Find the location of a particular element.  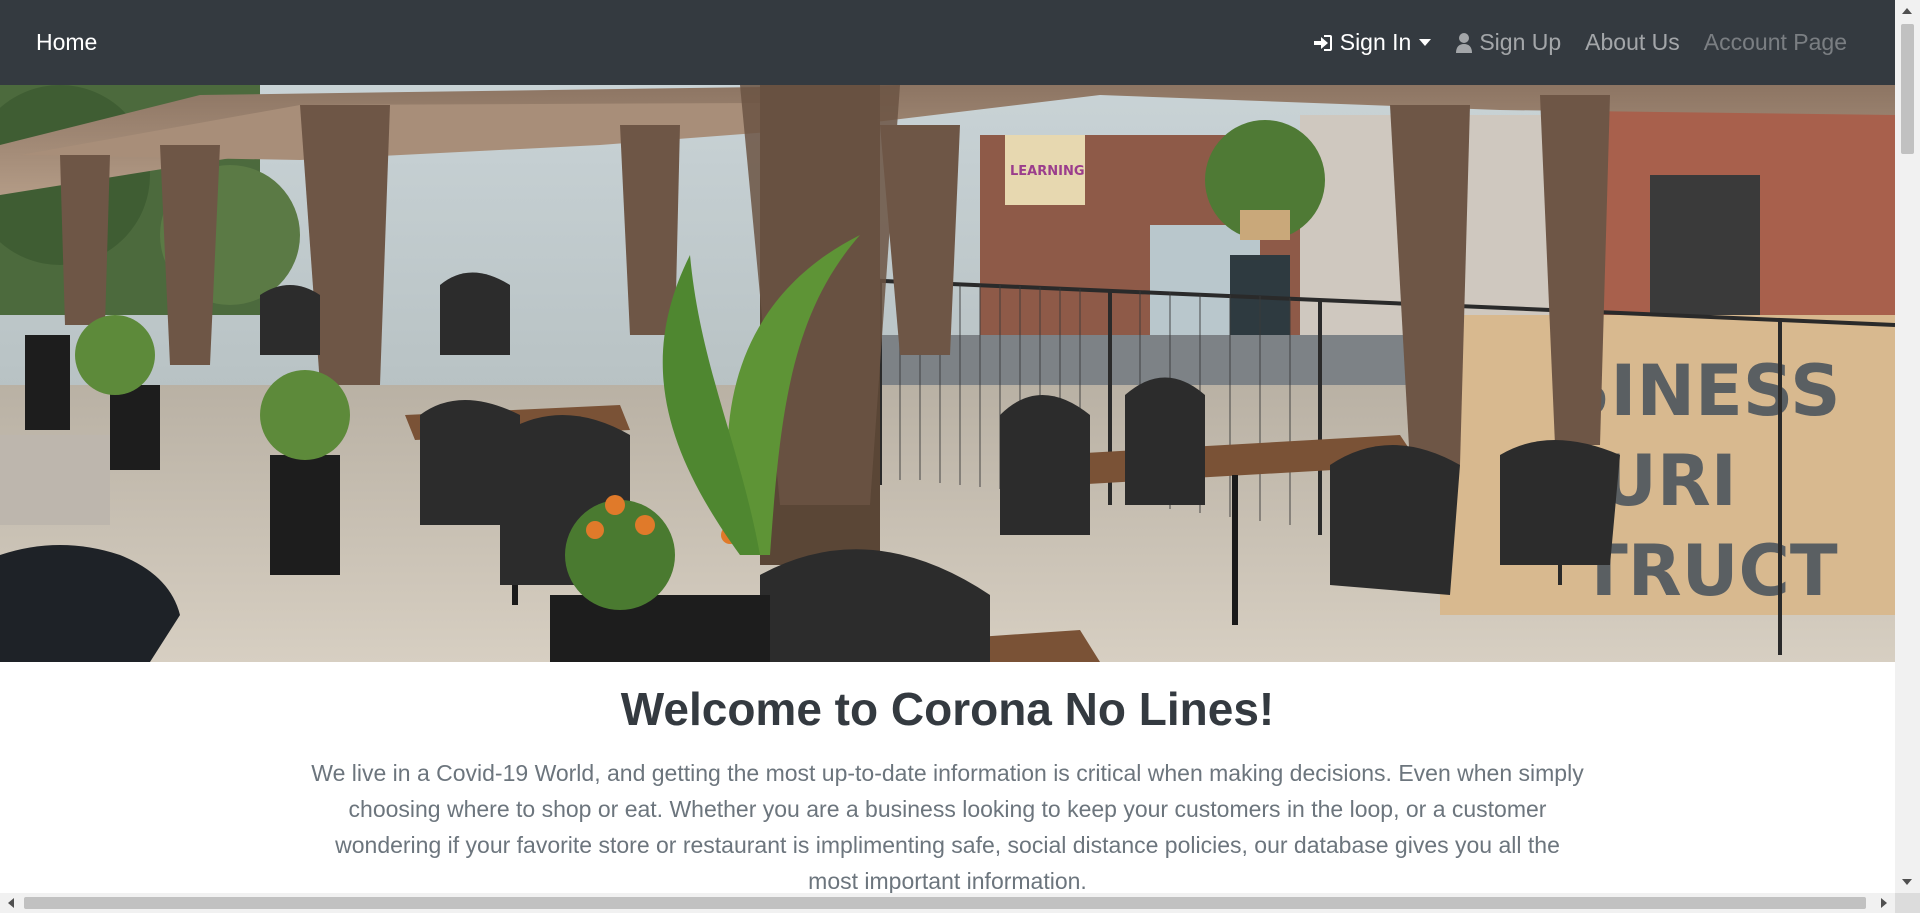

sign-in-label: Sign In is located at coordinates (1375, 42).